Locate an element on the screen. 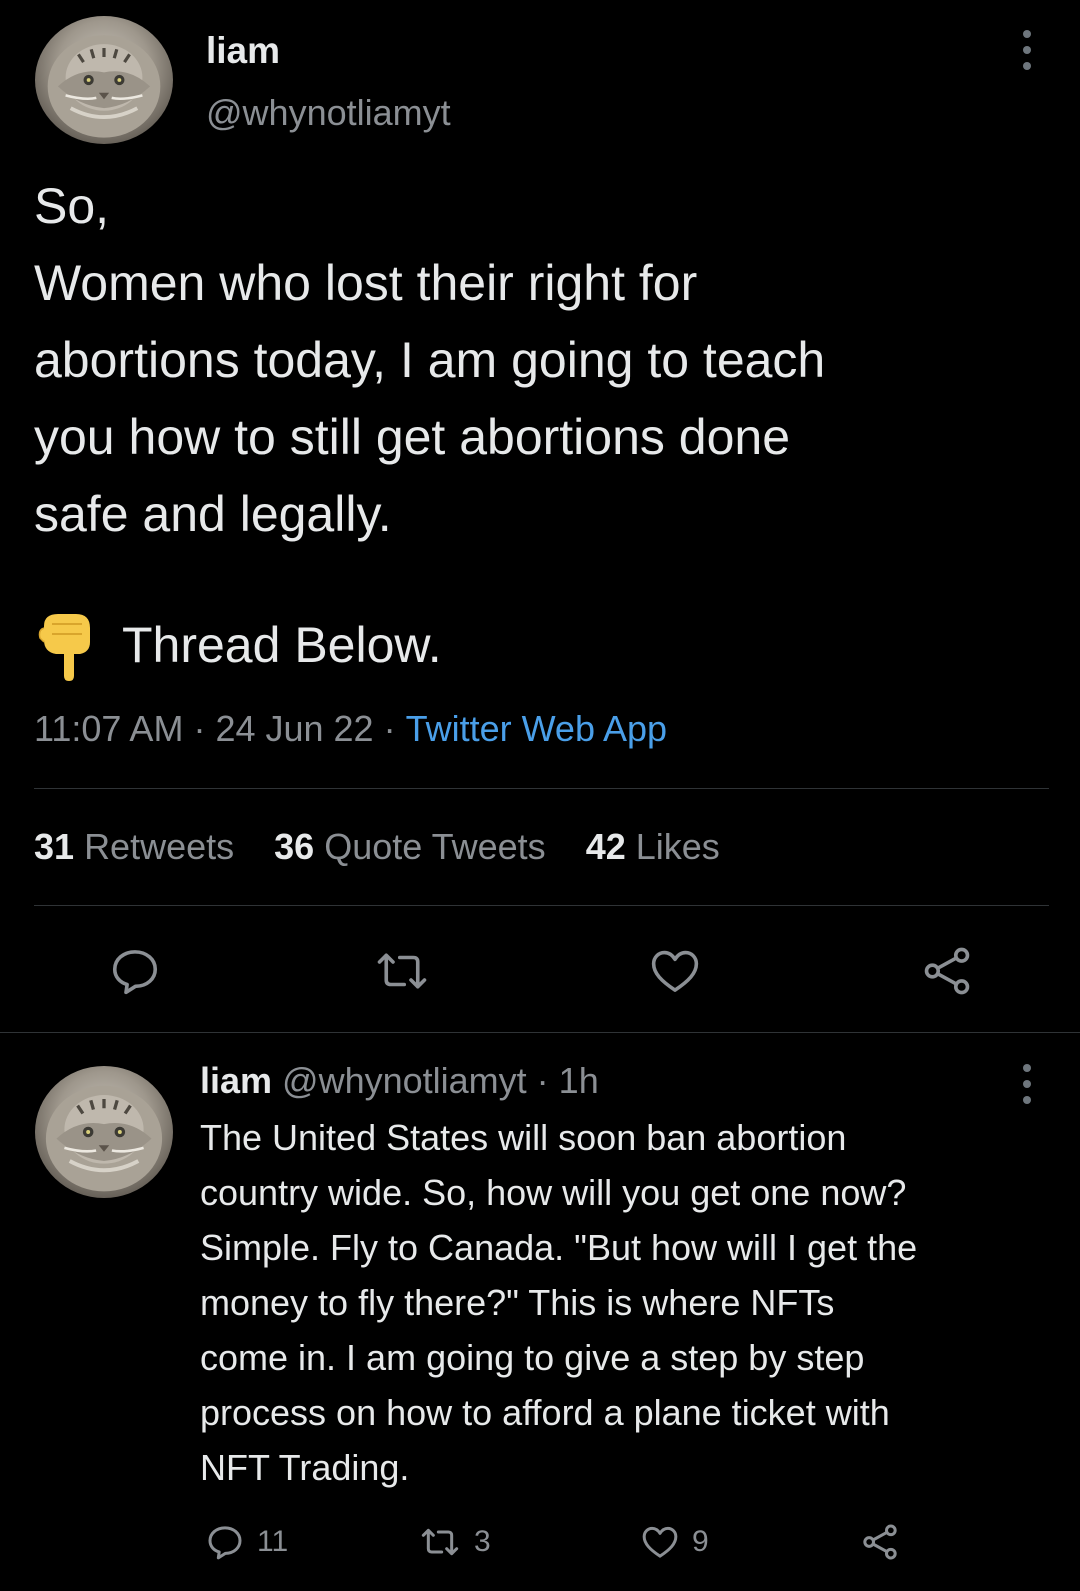  likes-label: Likes is located at coordinates (677, 846).